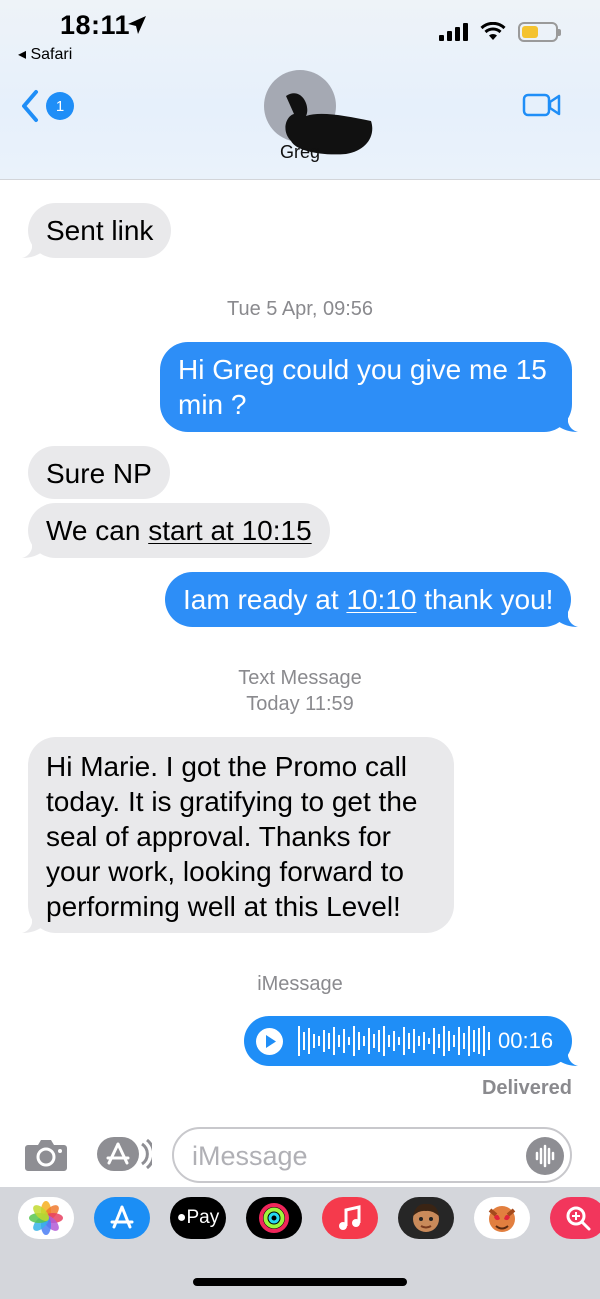 Image resolution: width=600 pixels, height=1299 pixels. I want to click on status-time: 18:11, so click(95, 25).